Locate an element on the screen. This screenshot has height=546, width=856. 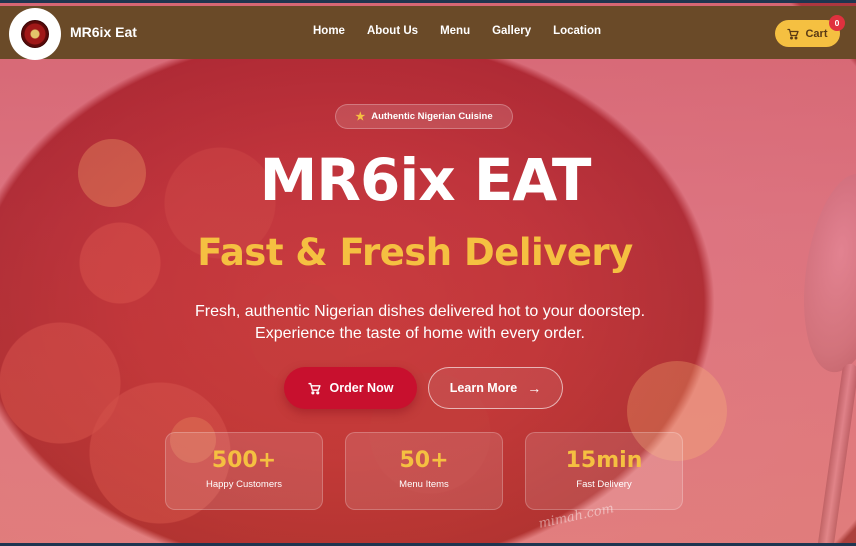
stat-card-menu-items: 50+ Menu Items is located at coordinates (424, 471).